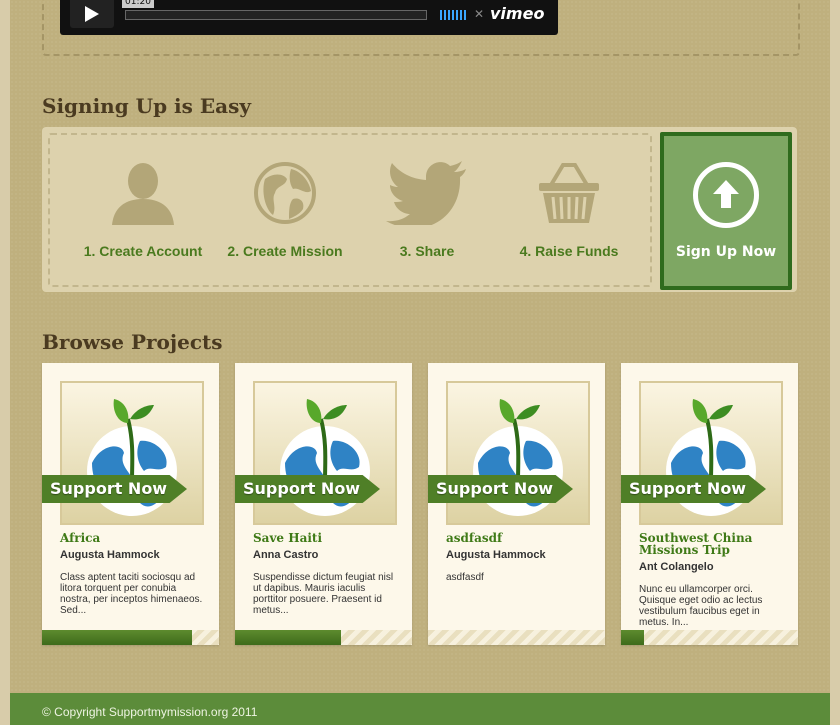  I want to click on footer: © Copyright Supportmymission.org 2011, so click(420, 709).